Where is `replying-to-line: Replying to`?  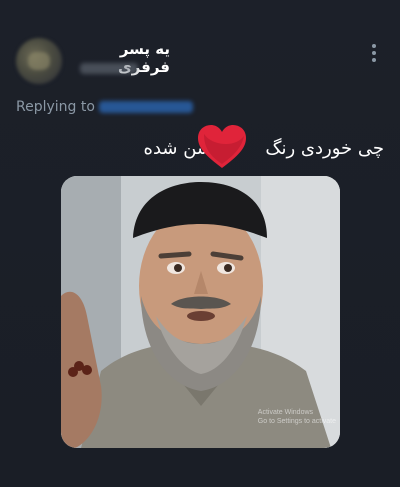 replying-to-line: Replying to is located at coordinates (104, 107).